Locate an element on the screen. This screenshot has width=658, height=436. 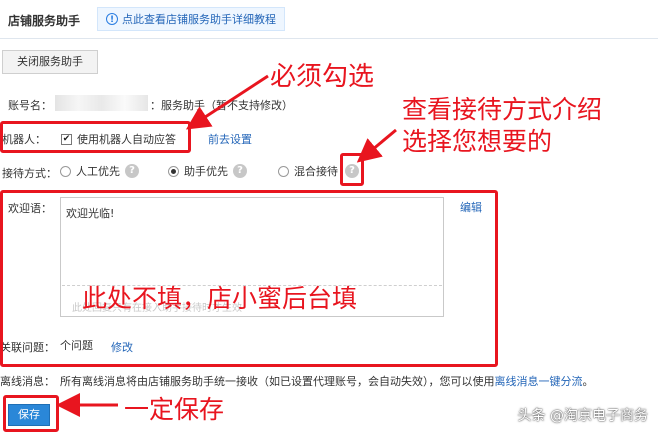
watermark: 头条 @淘京电子商务 is located at coordinates (582, 416).